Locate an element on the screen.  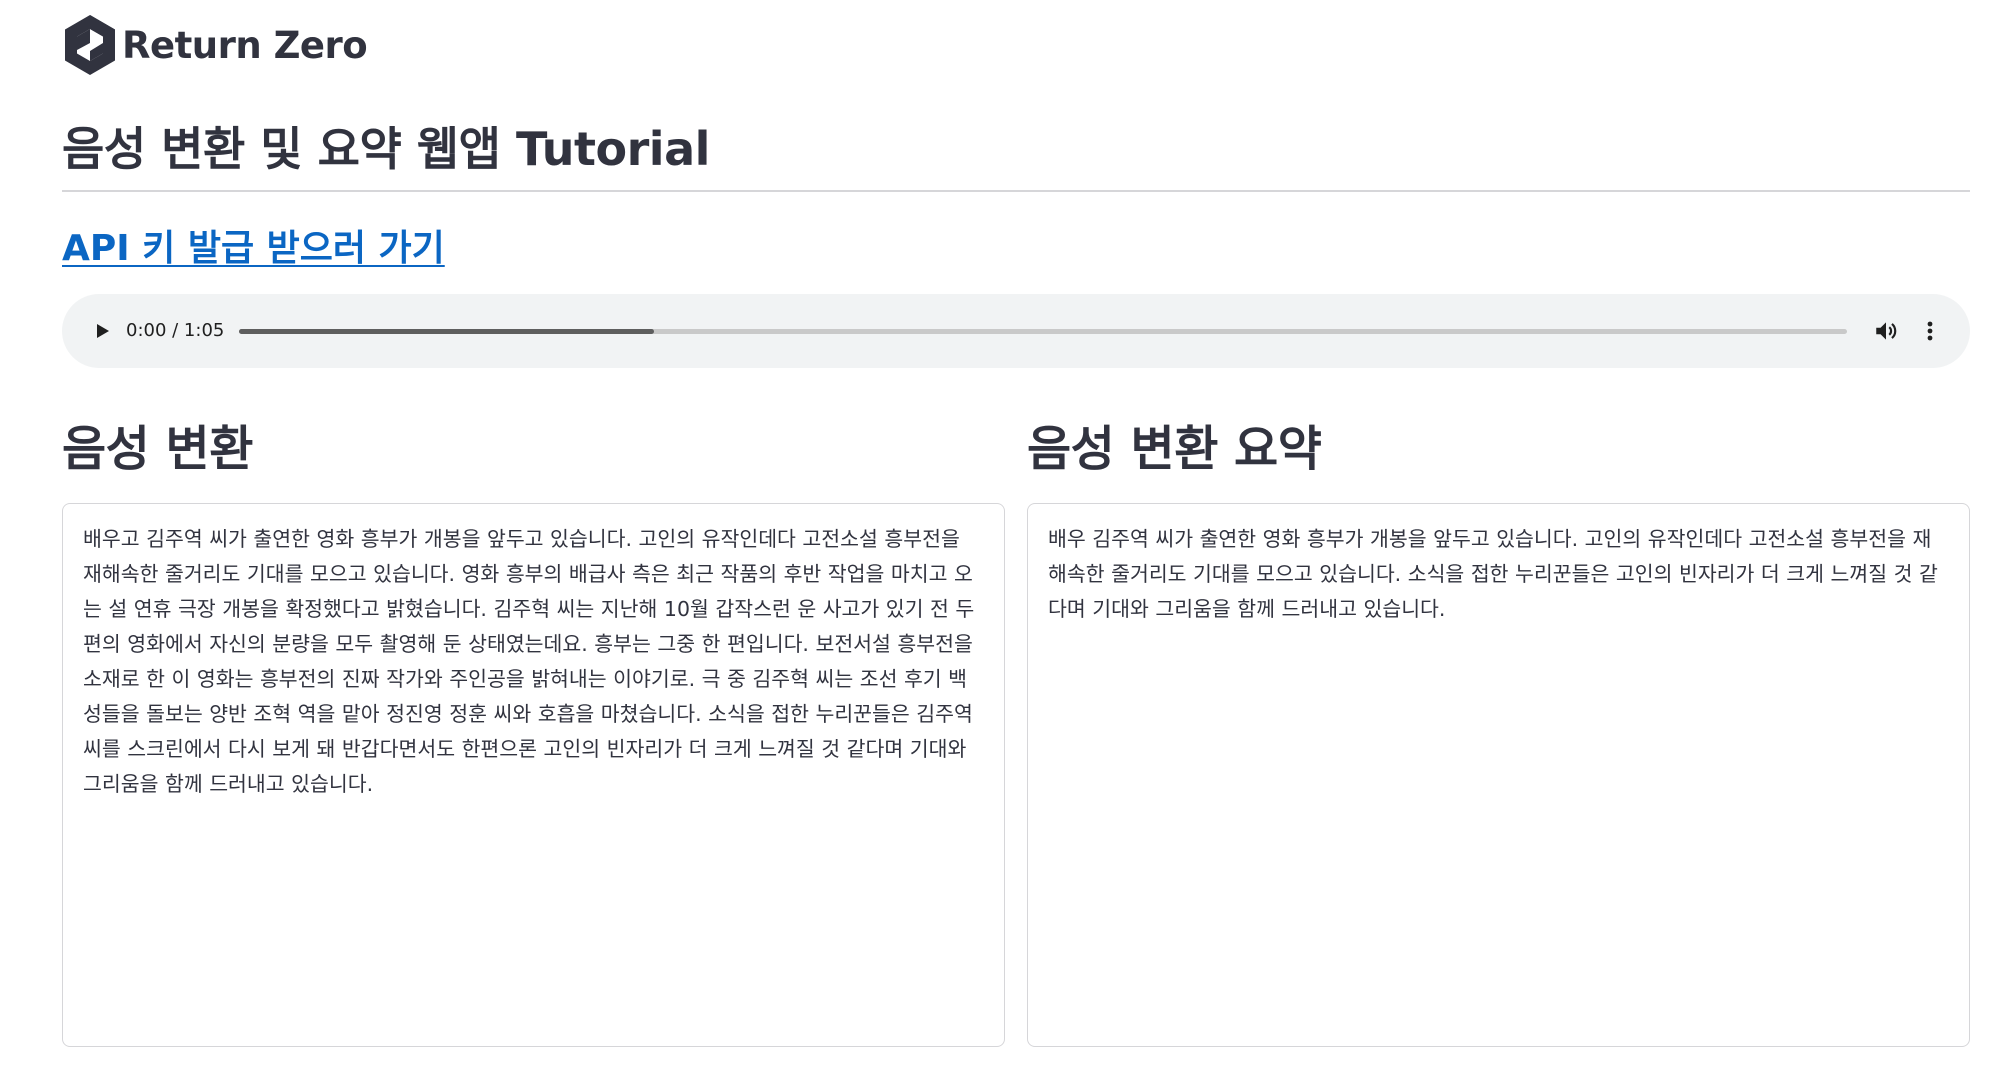
summary-heading: 음성 변환 요약 is located at coordinates (1174, 449).